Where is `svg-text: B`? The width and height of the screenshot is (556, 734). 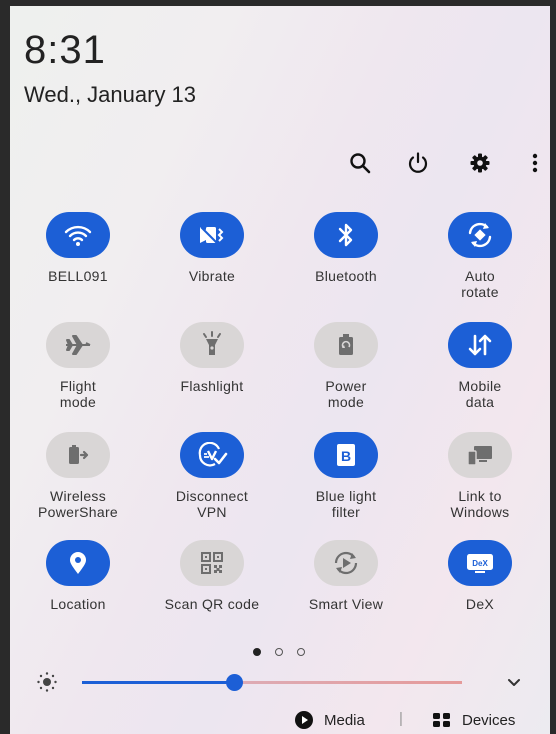 svg-text: B is located at coordinates (346, 456).